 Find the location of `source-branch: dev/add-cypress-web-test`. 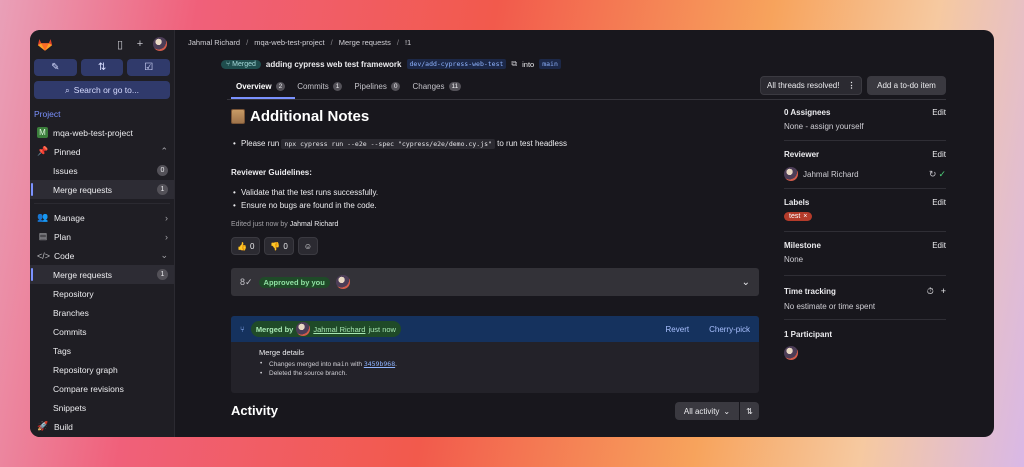

source-branch: dev/add-cypress-web-test is located at coordinates (456, 64).